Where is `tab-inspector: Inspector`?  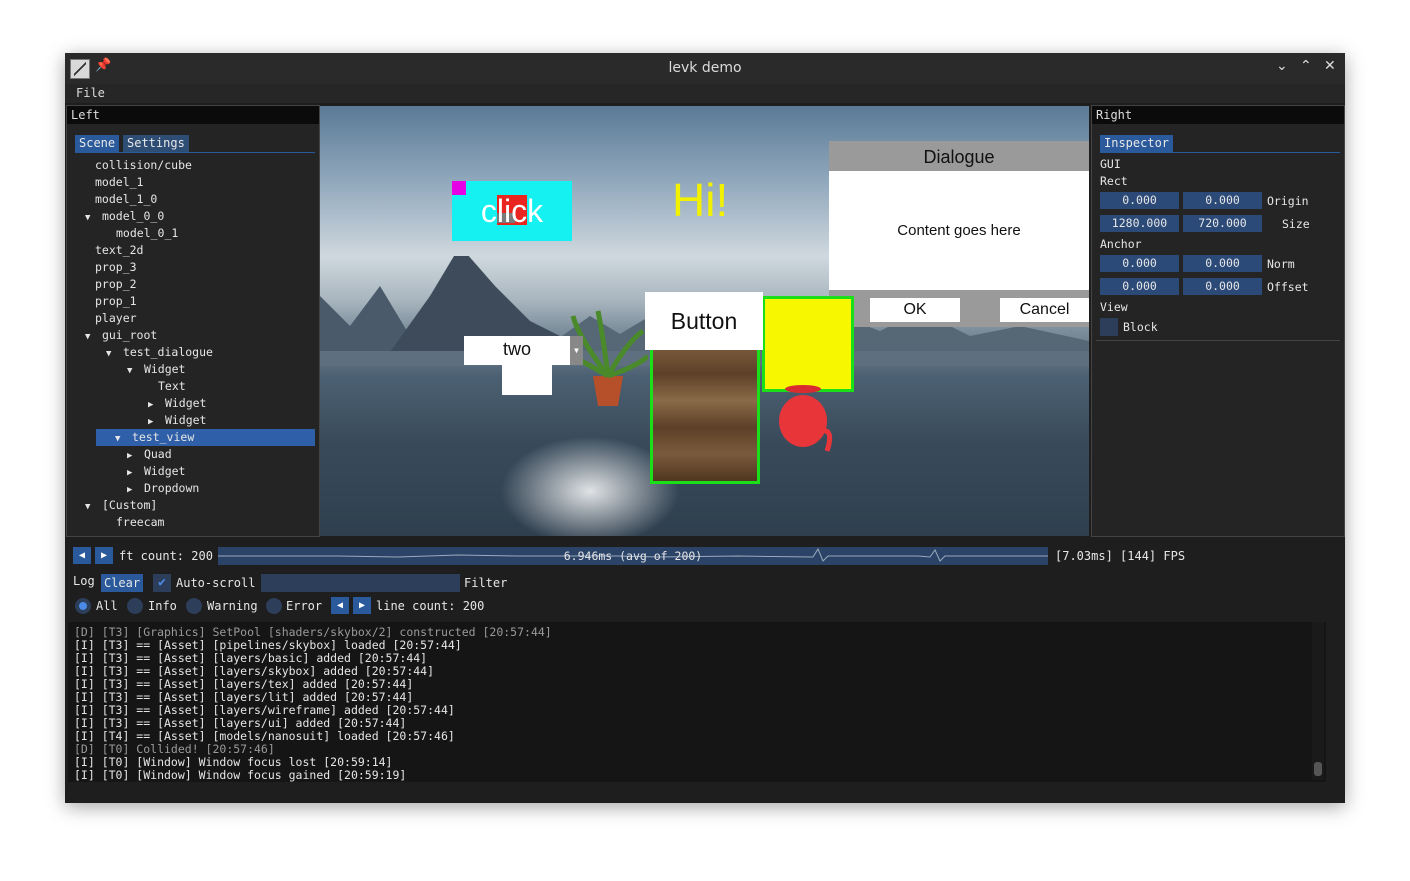 tab-inspector: Inspector is located at coordinates (1137, 143).